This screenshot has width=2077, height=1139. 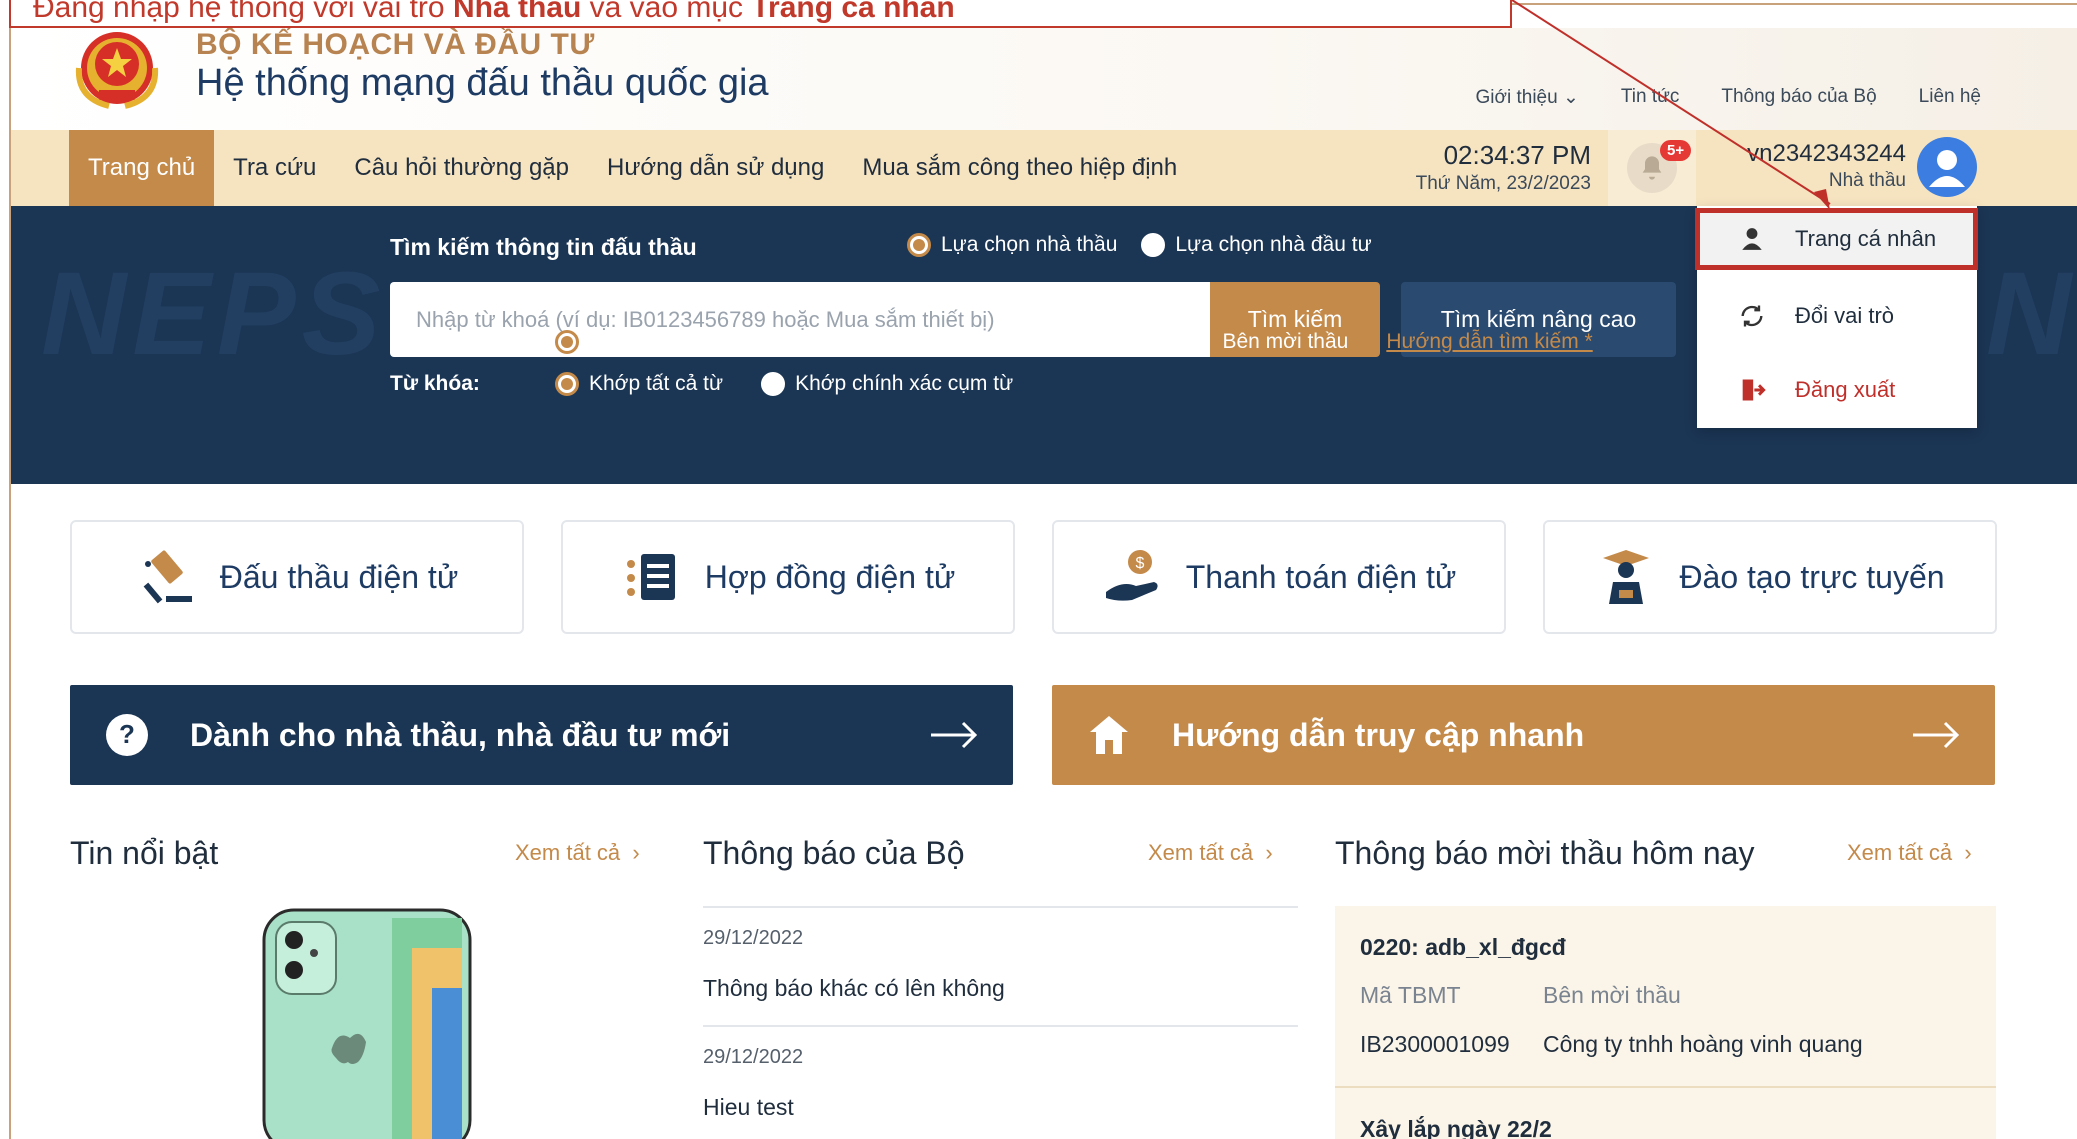 I want to click on radio-match-exact-phrase: Khớp chính xác cụm từ, so click(x=887, y=384).